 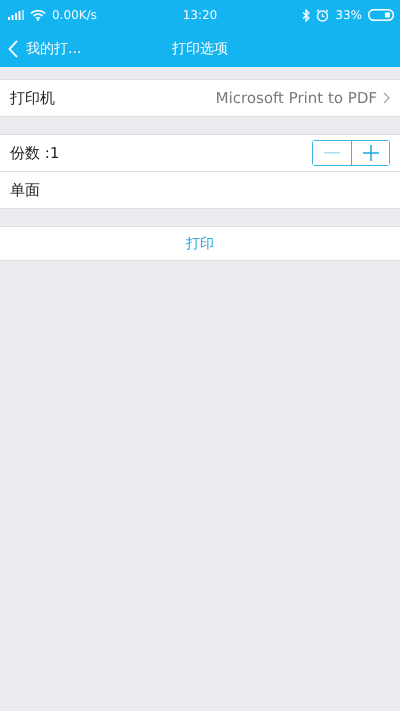 What do you see at coordinates (348, 15) in the screenshot?
I see `battery-percent: 33%` at bounding box center [348, 15].